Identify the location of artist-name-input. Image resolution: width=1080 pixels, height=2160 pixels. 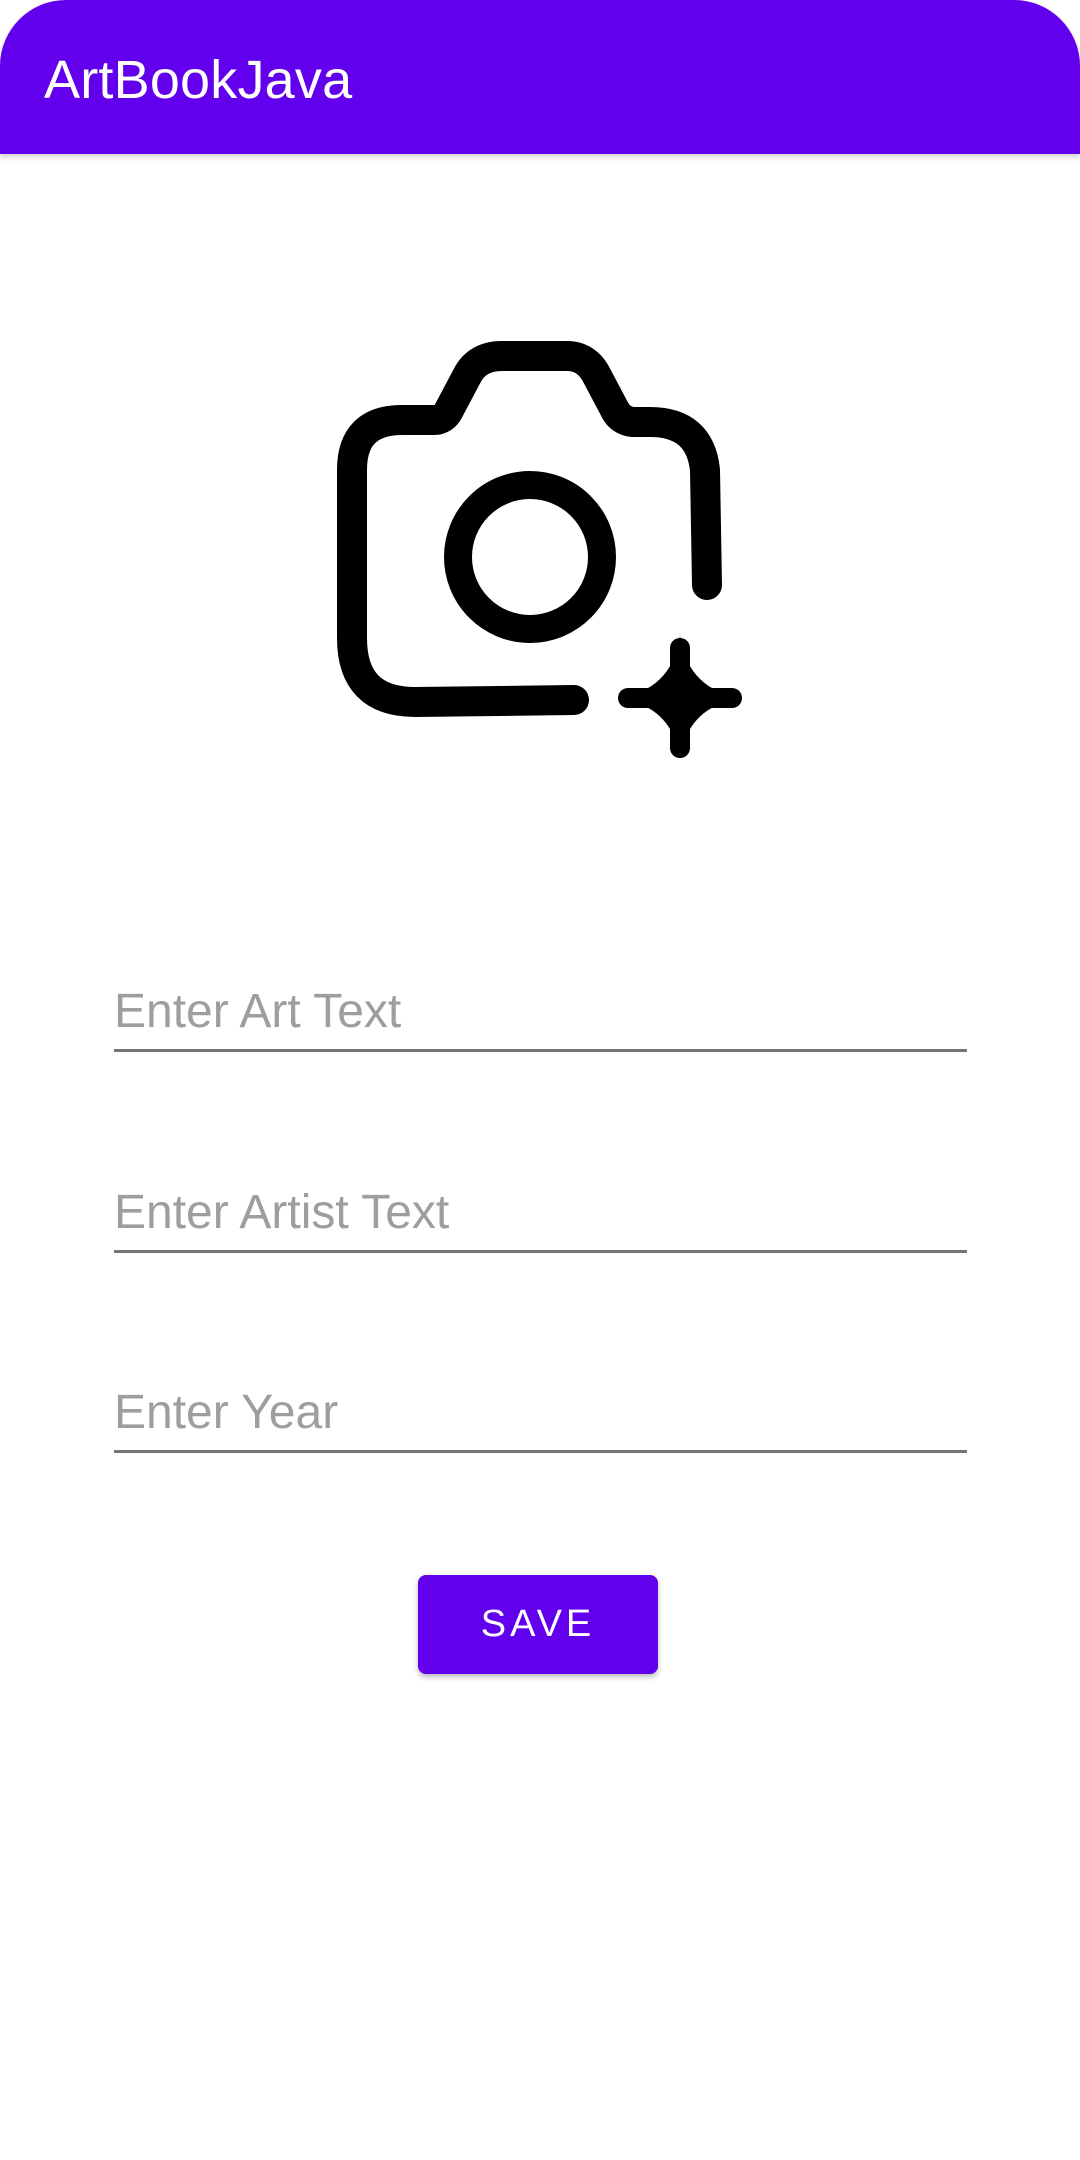
(540, 1213).